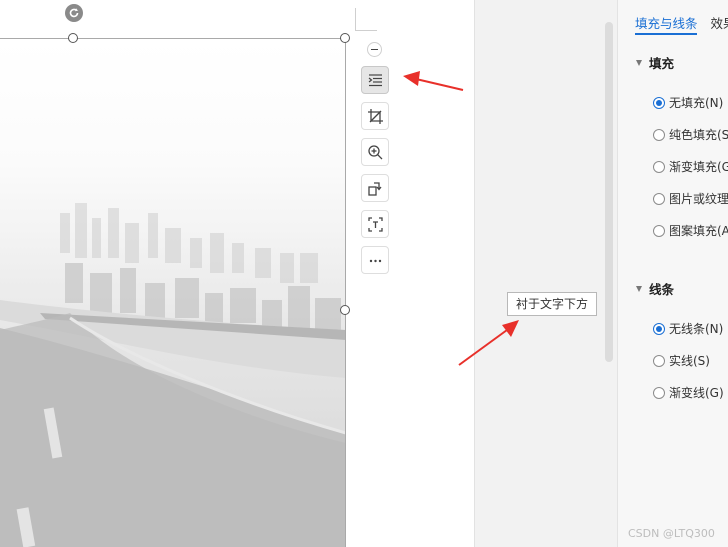 The width and height of the screenshot is (728, 547). I want to click on panel-tabs: 填充与线条效果, so click(681, 22).